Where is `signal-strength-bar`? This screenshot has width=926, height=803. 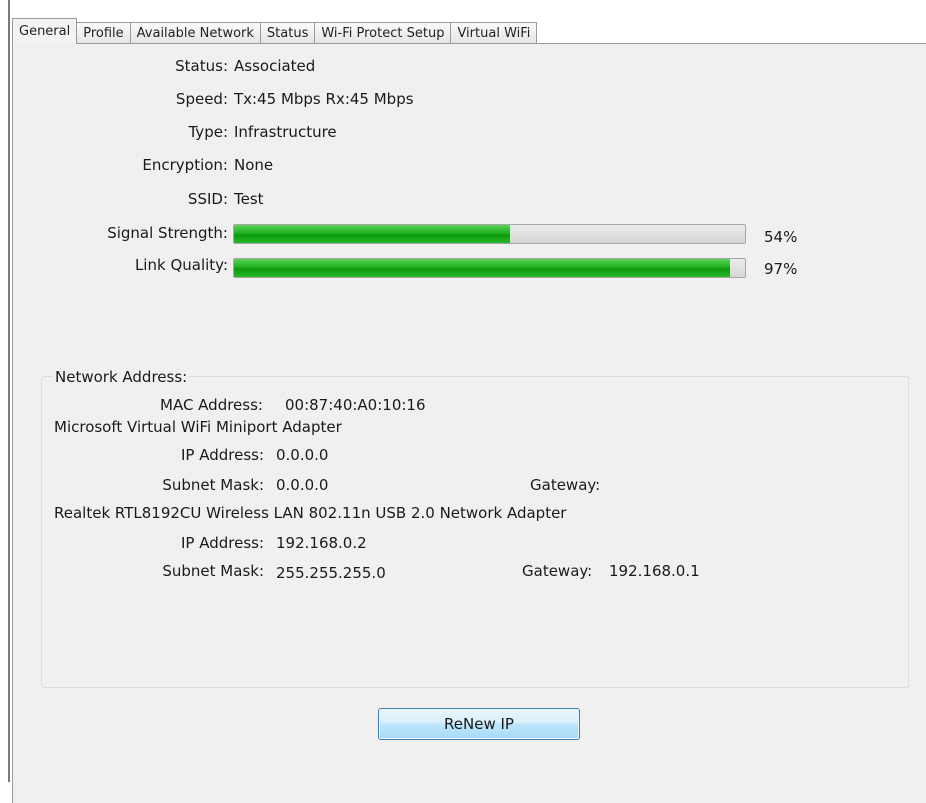
signal-strength-bar is located at coordinates (489, 234).